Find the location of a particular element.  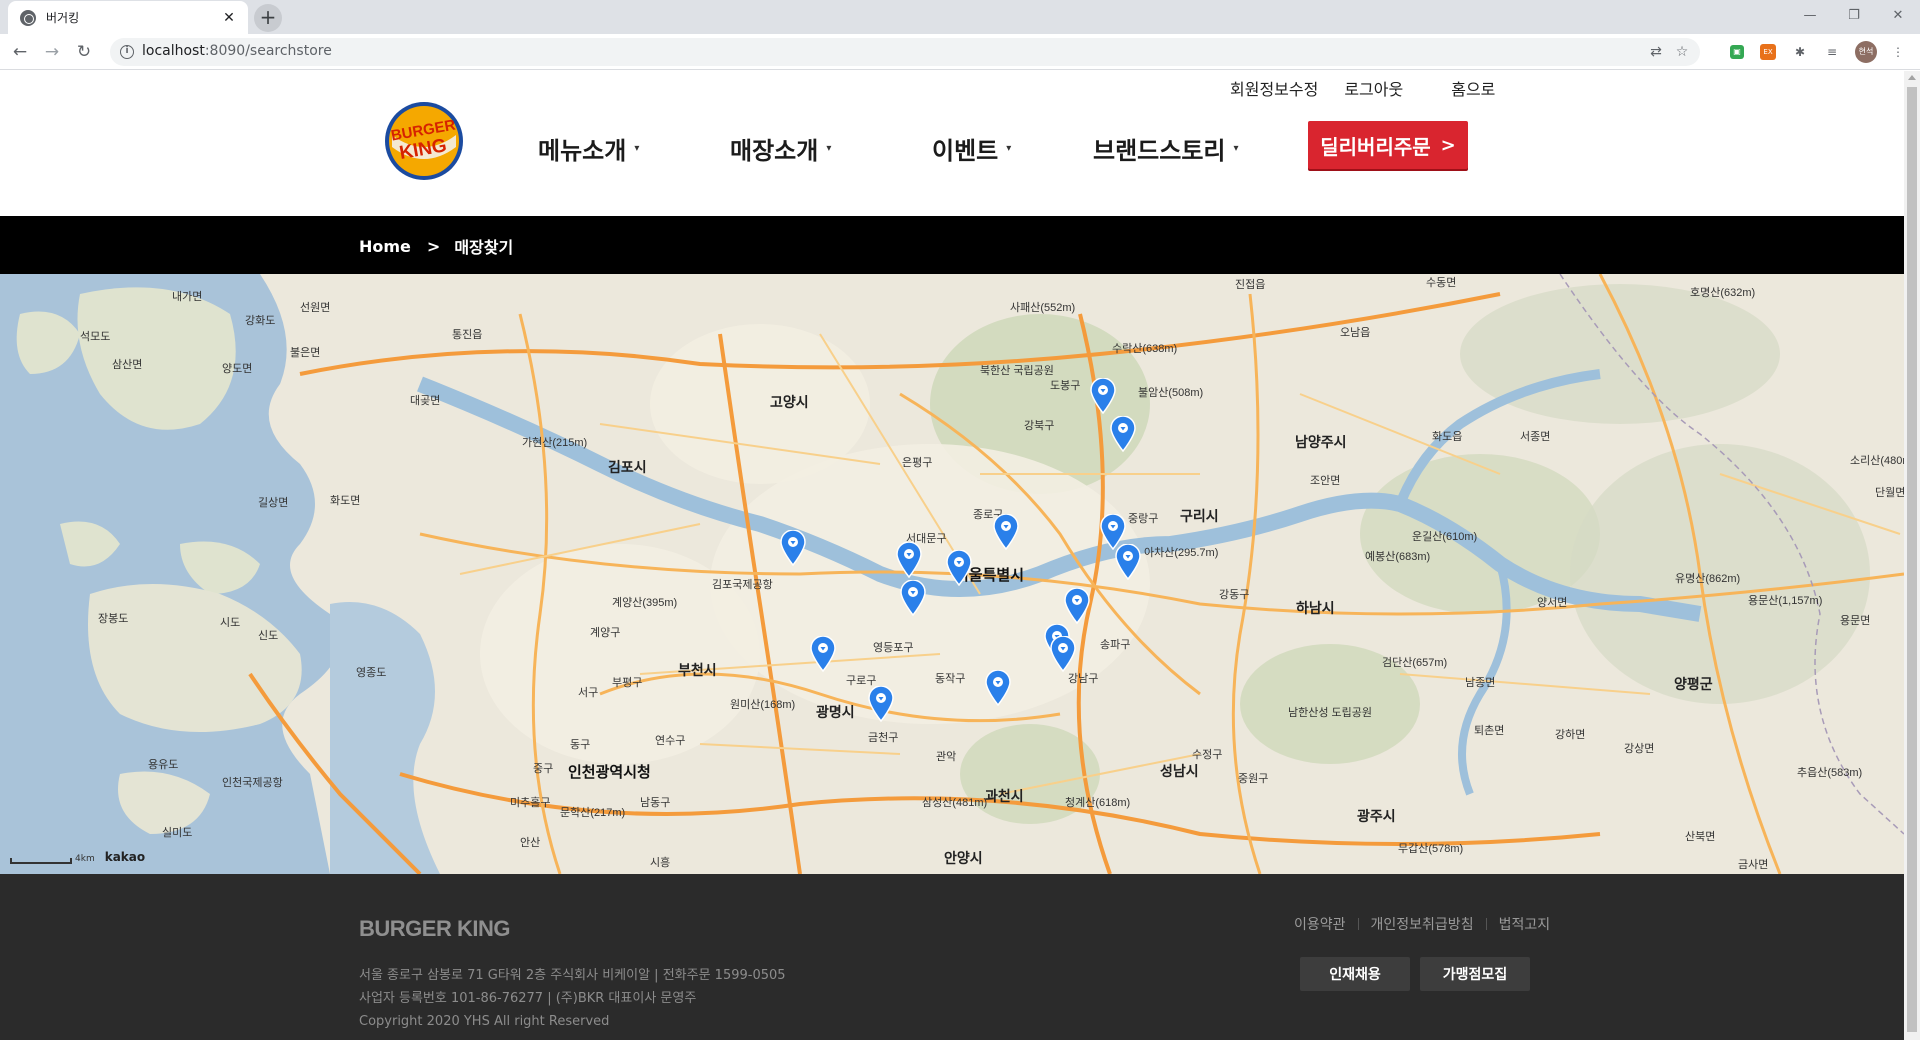

map-label: 광명시 is located at coordinates (835, 712).